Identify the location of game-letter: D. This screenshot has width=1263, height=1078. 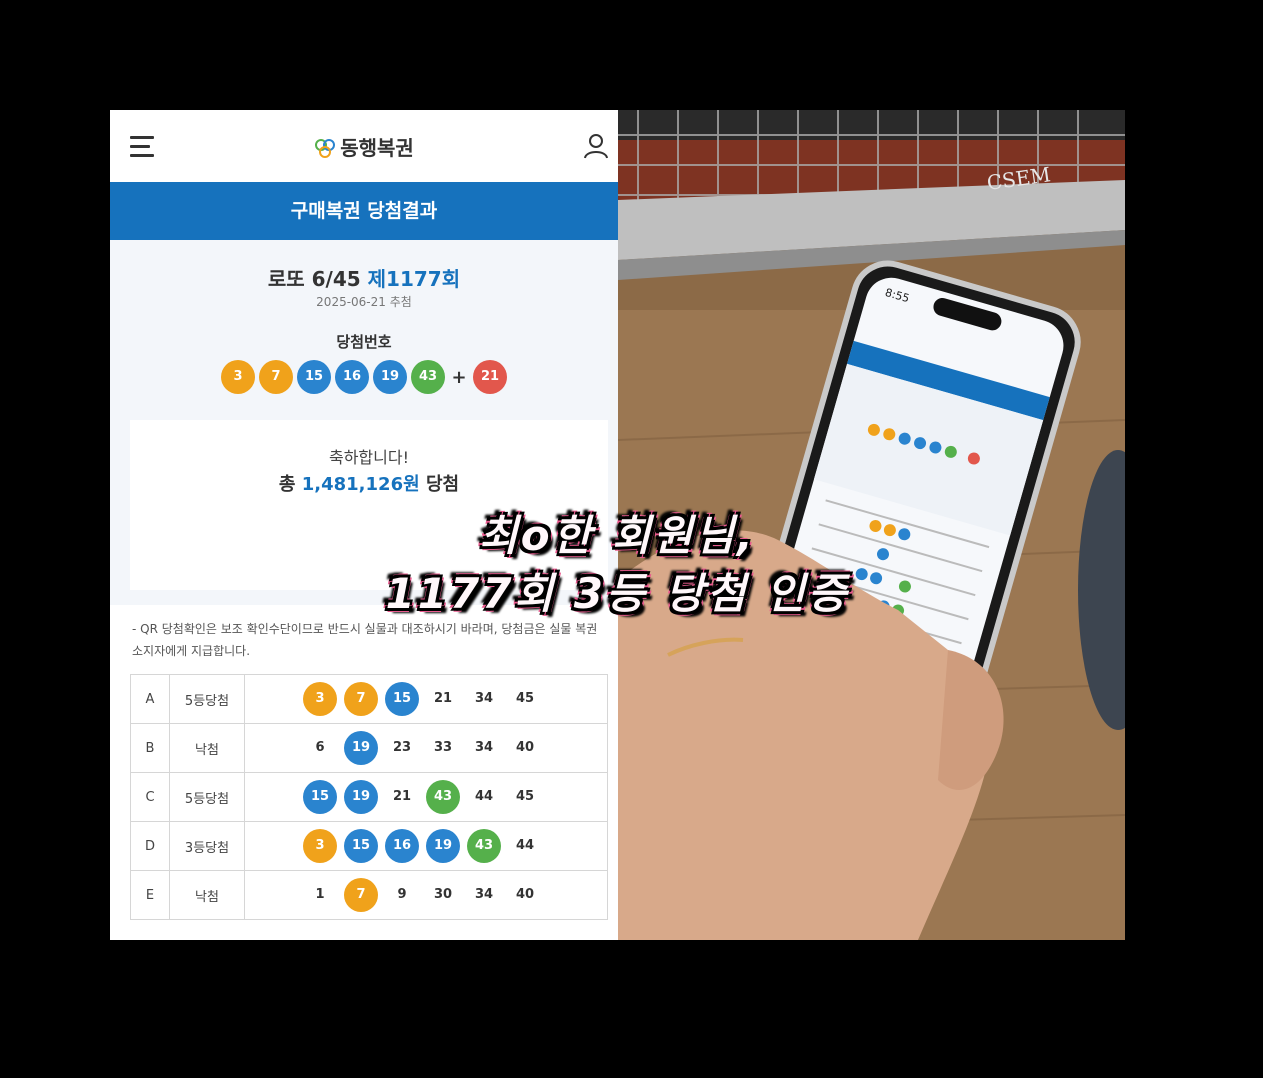
(150, 846).